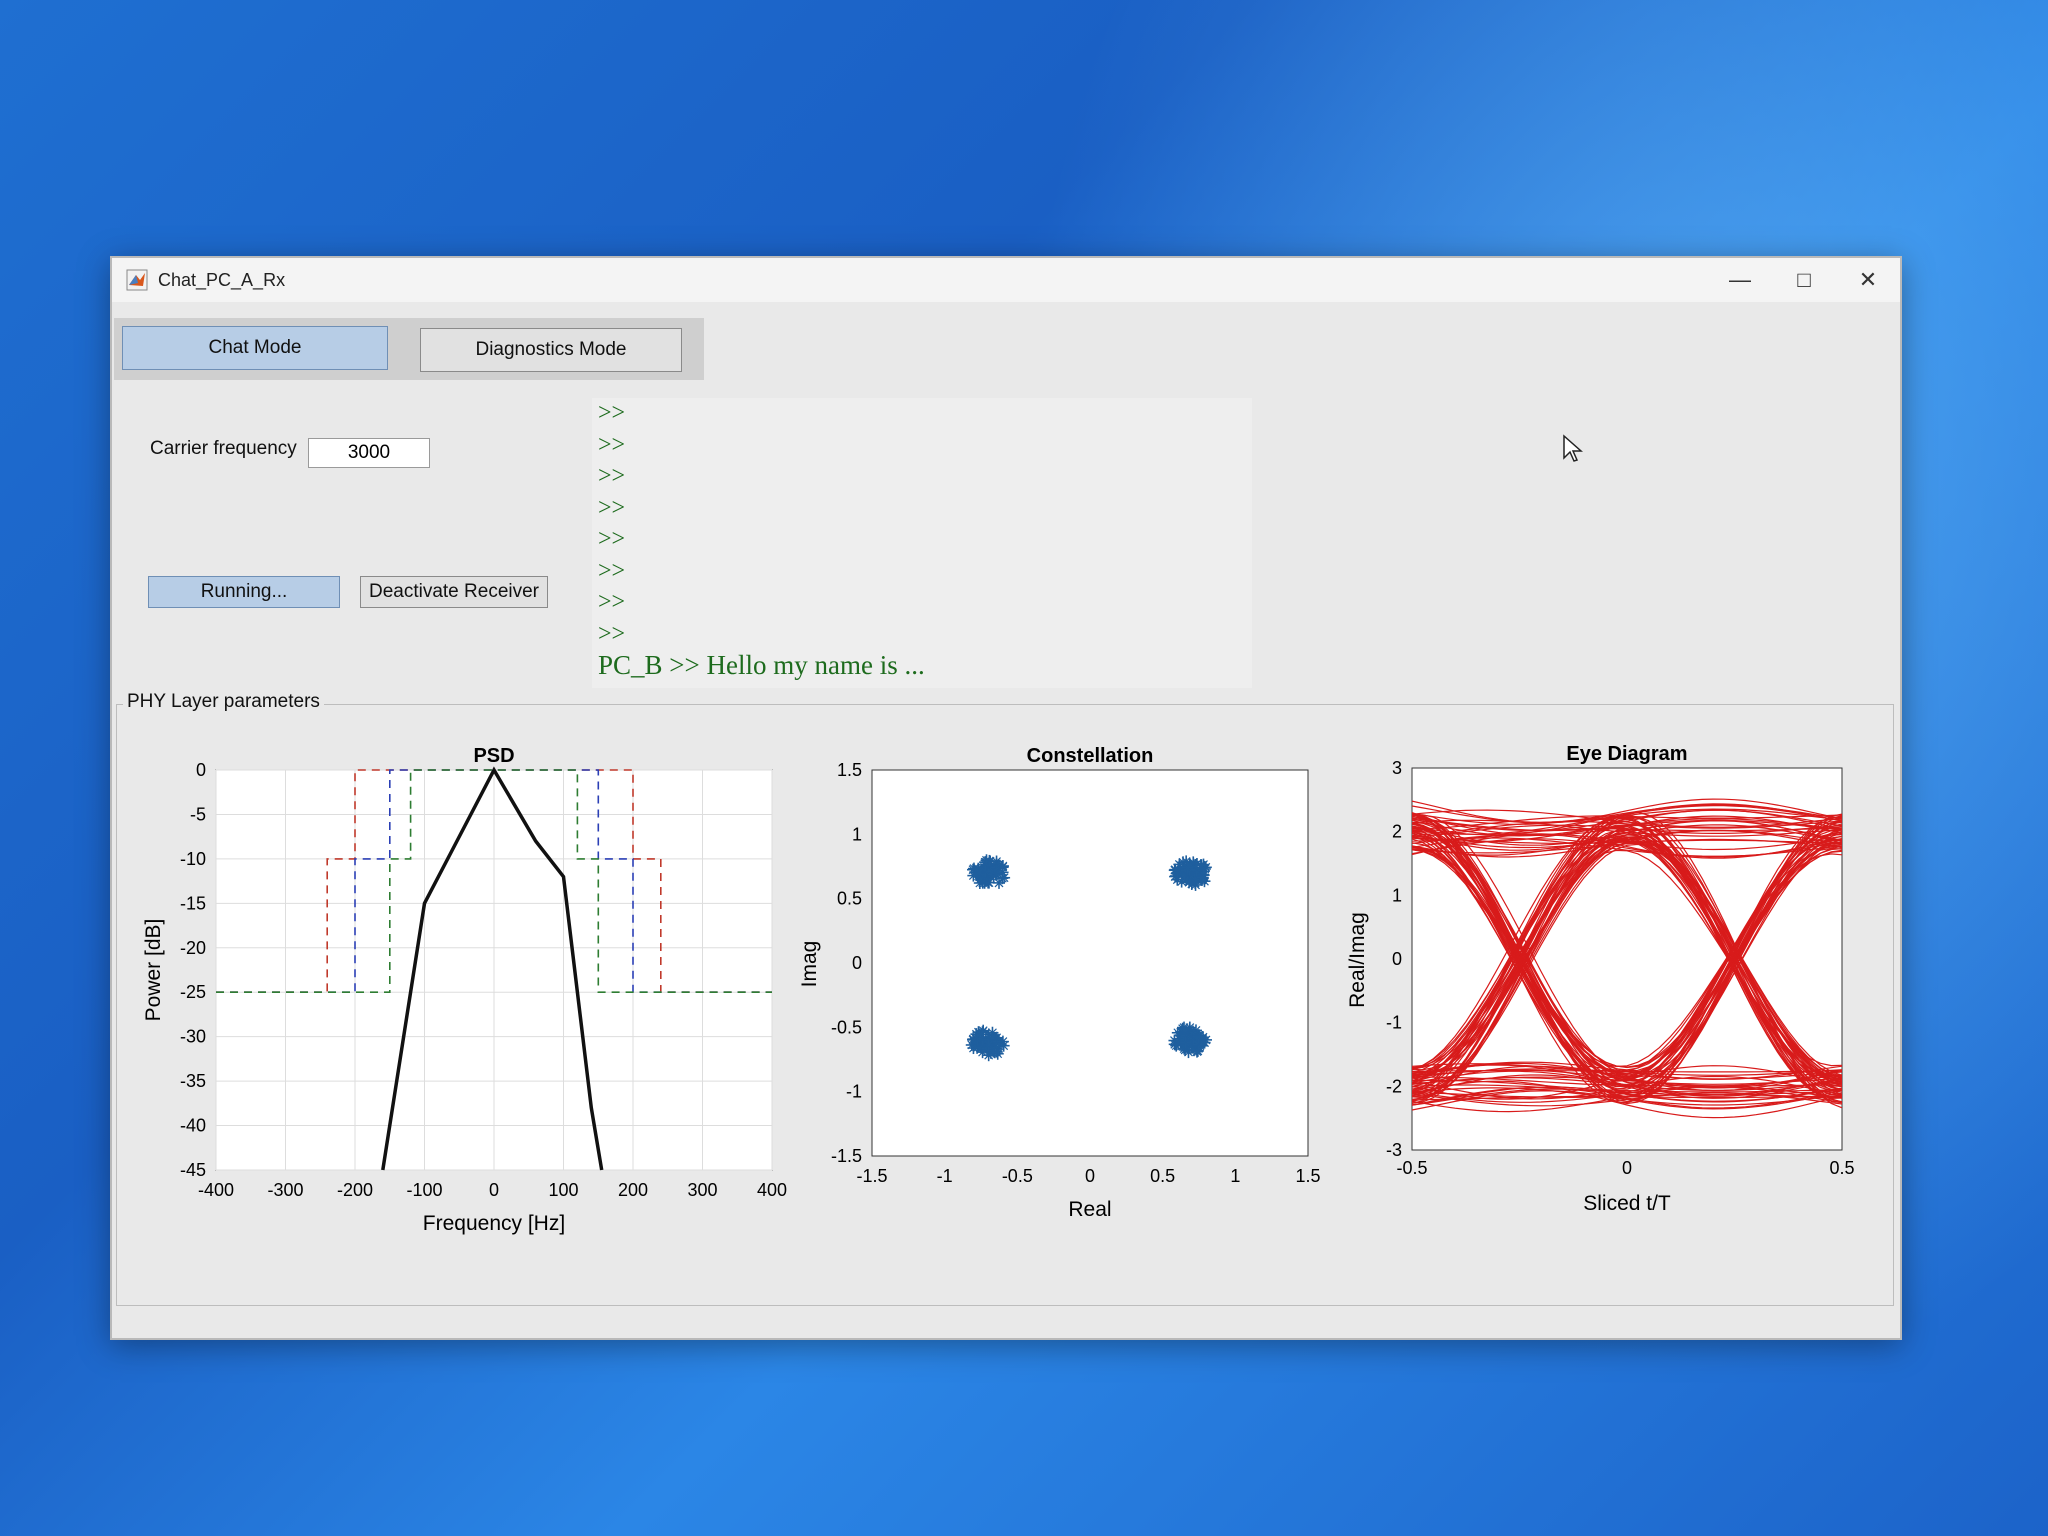  What do you see at coordinates (1841, 1168) in the screenshot?
I see `eye-xtick-label: 0.5` at bounding box center [1841, 1168].